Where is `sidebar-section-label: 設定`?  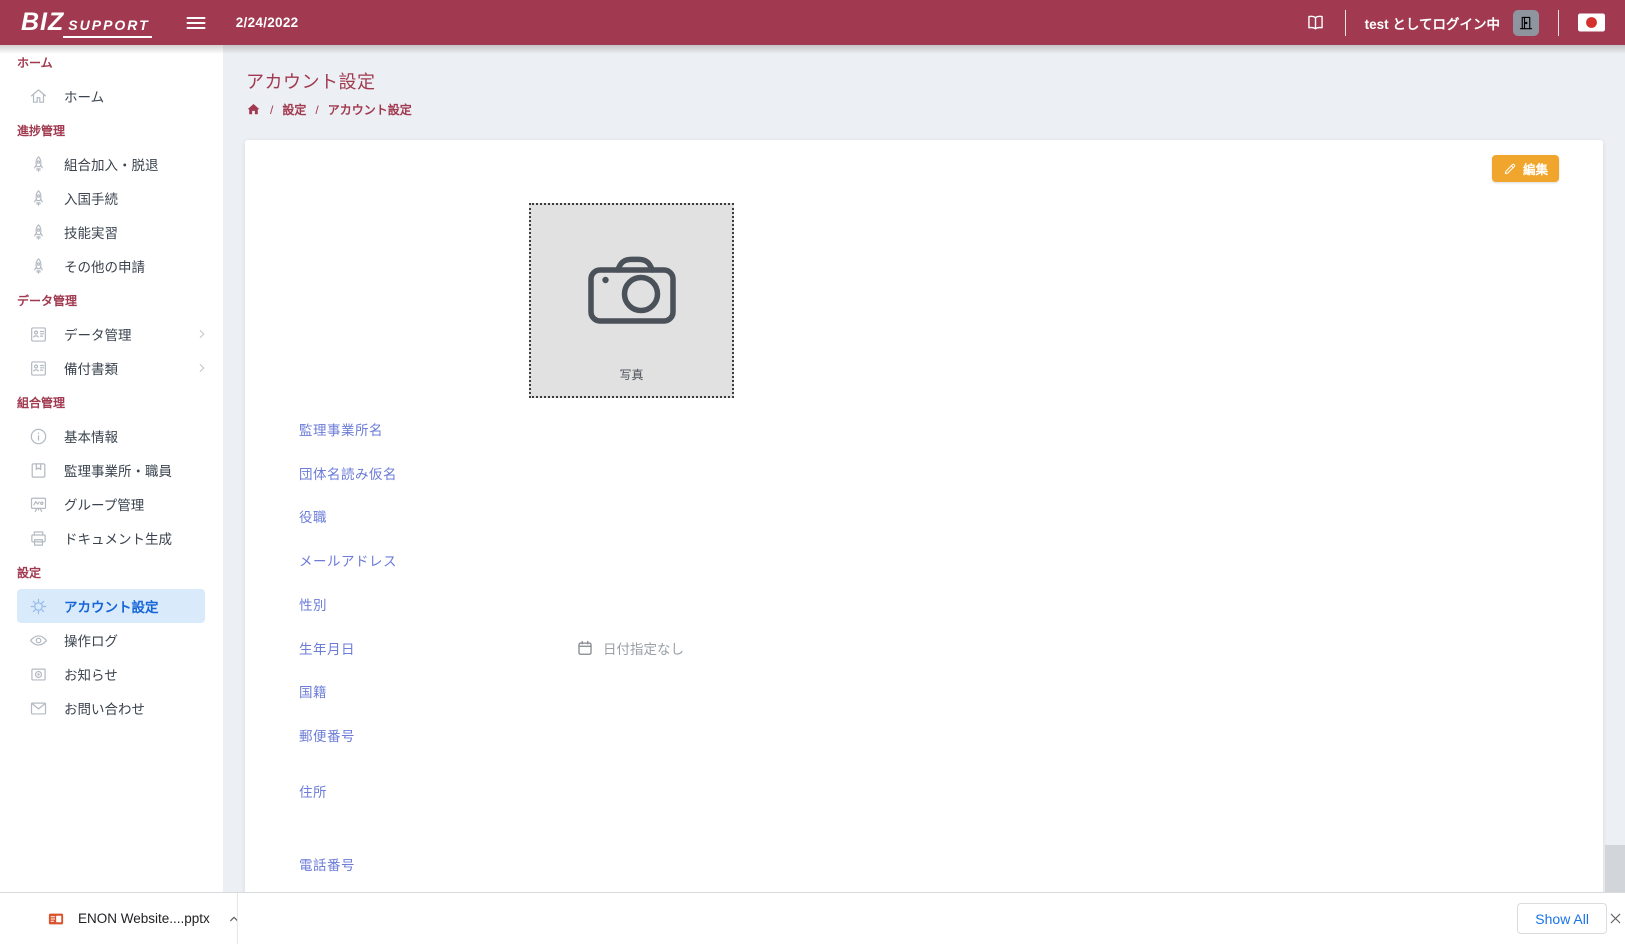
sidebar-section-label: 設定 is located at coordinates (29, 573).